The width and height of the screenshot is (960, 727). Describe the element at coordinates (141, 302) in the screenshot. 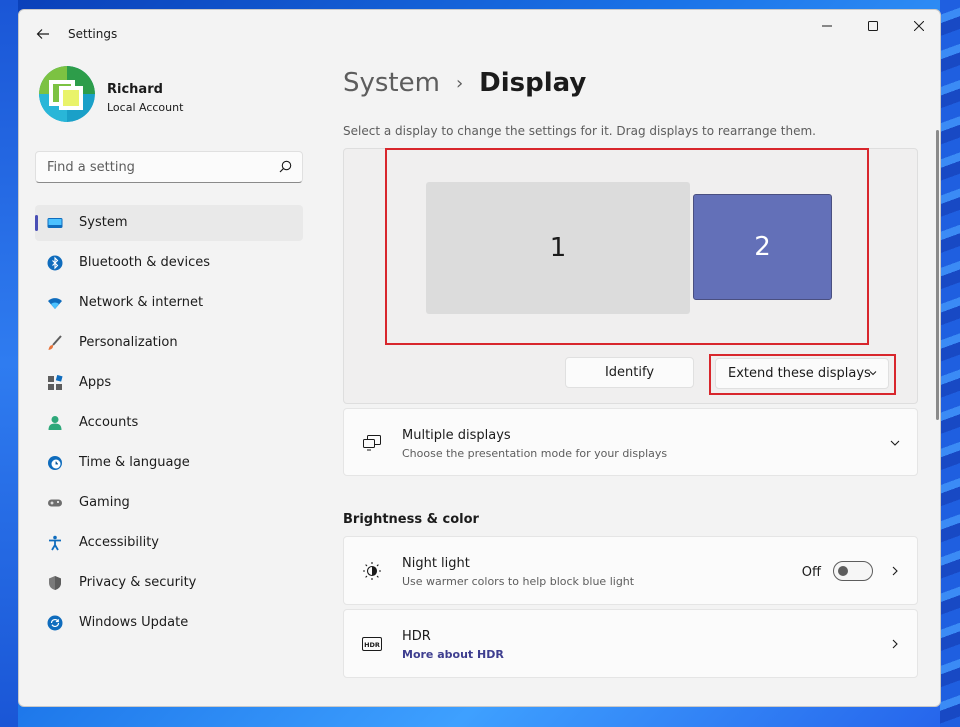

I see `sidebar-item-label: Network & internet` at that location.